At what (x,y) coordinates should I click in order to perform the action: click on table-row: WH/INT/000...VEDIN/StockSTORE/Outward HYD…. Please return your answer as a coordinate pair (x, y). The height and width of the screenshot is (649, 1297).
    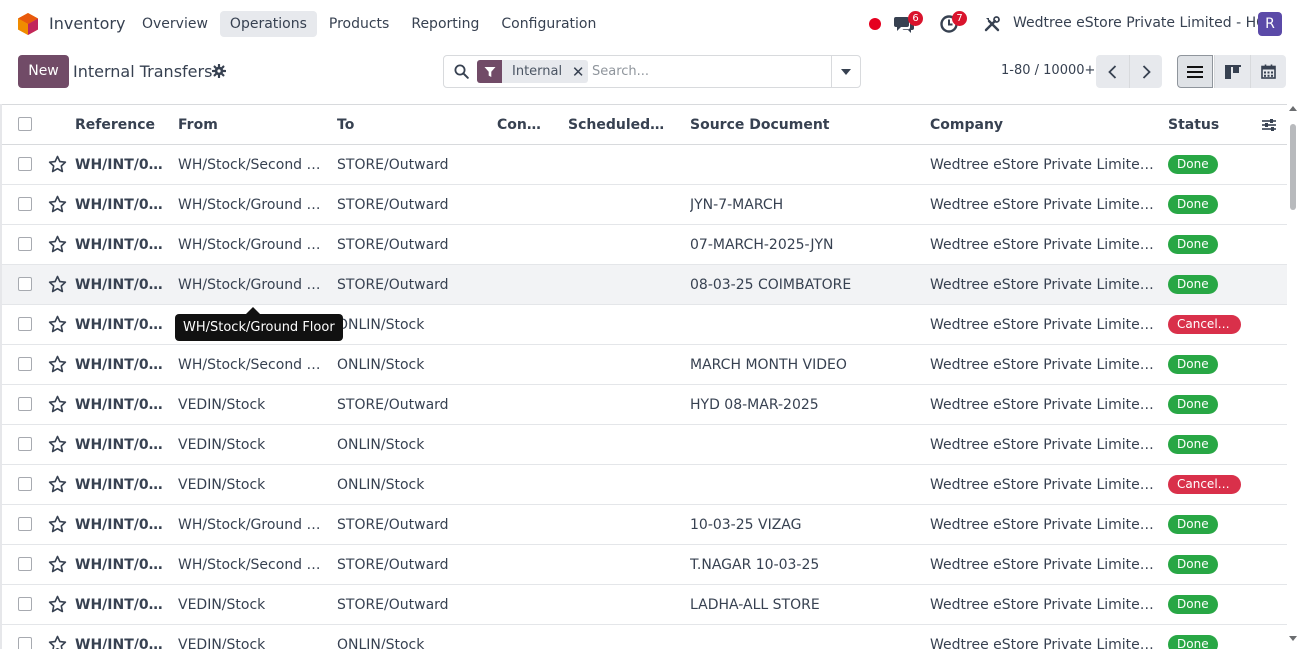
    Looking at the image, I should click on (644, 405).